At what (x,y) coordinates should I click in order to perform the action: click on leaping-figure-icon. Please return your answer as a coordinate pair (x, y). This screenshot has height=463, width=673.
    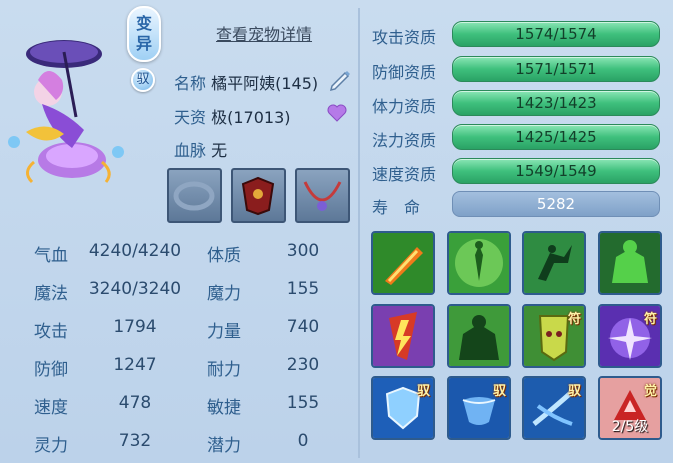
    Looking at the image, I should click on (554, 263).